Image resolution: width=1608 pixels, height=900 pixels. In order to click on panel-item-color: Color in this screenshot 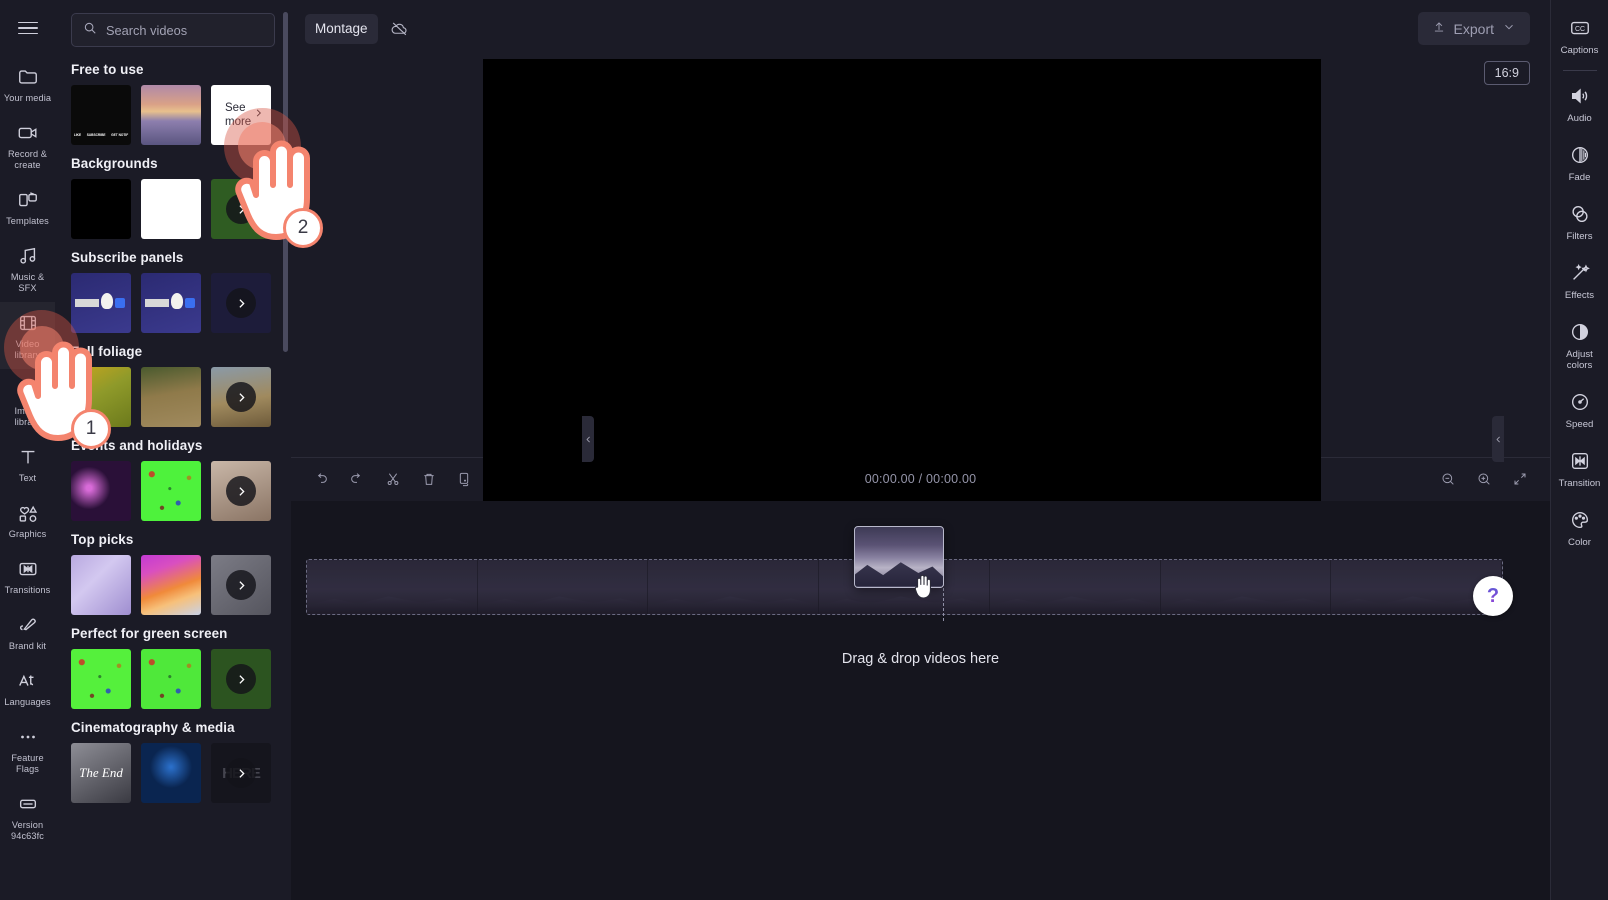, I will do `click(1579, 527)`.